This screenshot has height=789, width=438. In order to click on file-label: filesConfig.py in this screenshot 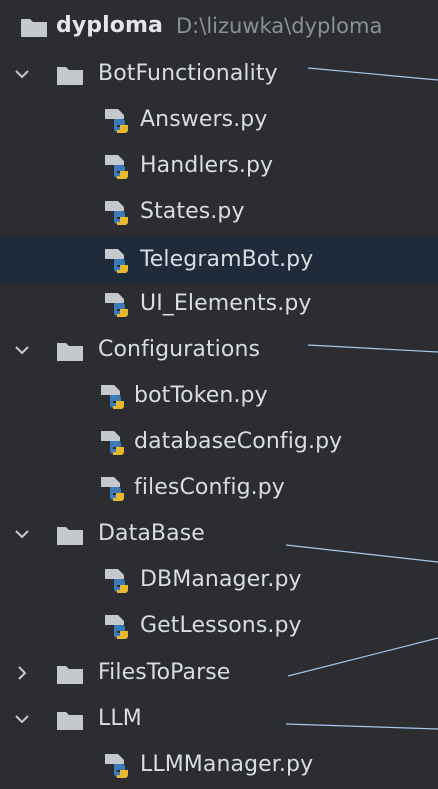, I will do `click(209, 487)`.